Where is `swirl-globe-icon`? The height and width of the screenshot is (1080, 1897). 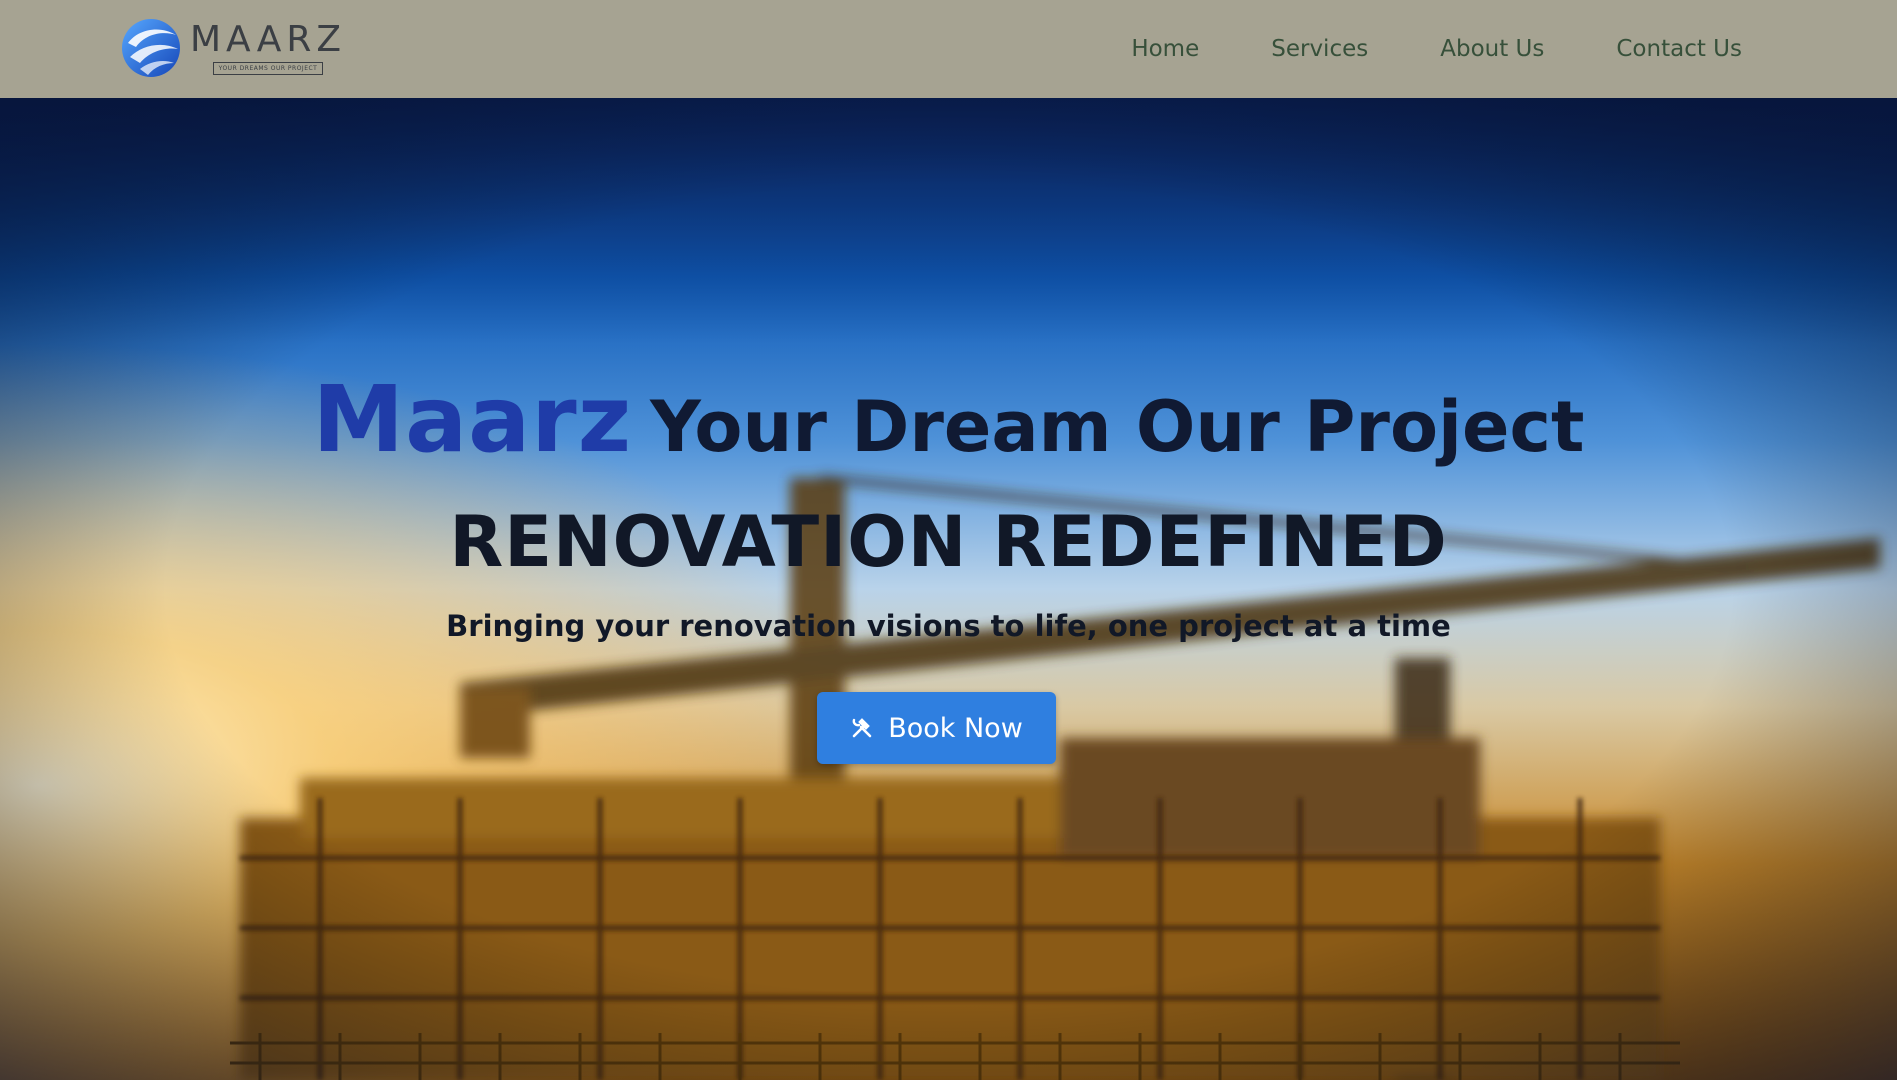 swirl-globe-icon is located at coordinates (151, 48).